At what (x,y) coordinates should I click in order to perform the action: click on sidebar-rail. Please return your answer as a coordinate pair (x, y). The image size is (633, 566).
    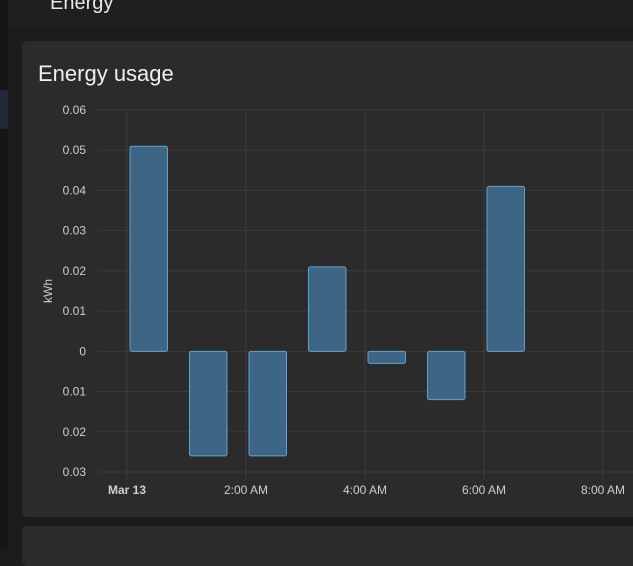
    Looking at the image, I should click on (4, 274).